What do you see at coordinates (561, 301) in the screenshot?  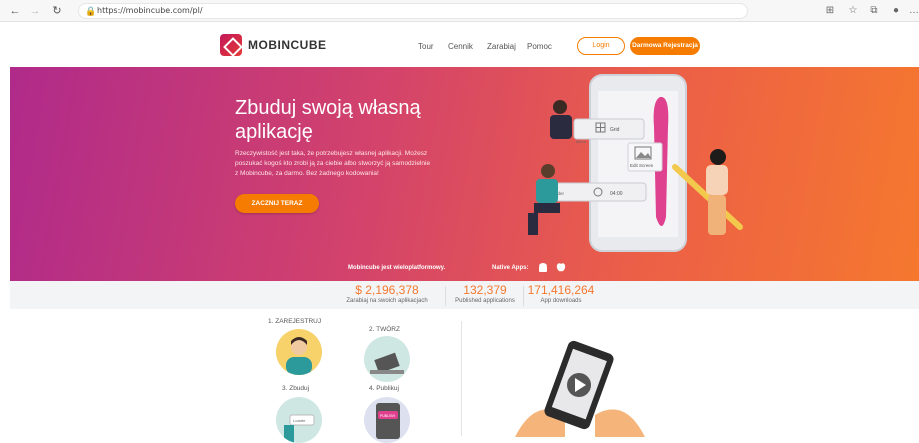 I see `stat-label: App downloads` at bounding box center [561, 301].